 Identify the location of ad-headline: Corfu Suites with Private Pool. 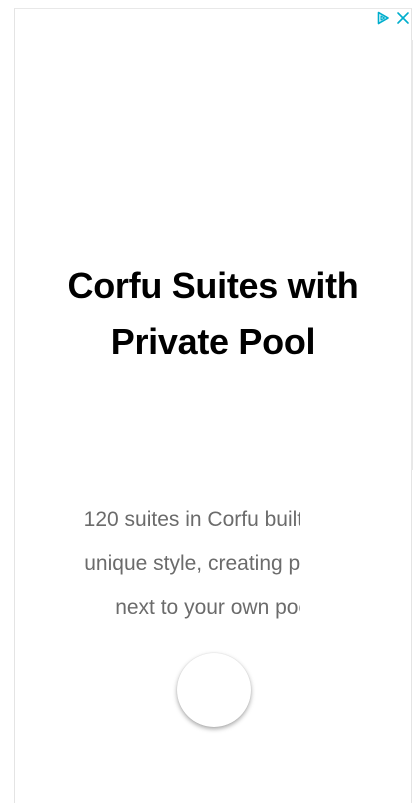
(213, 314).